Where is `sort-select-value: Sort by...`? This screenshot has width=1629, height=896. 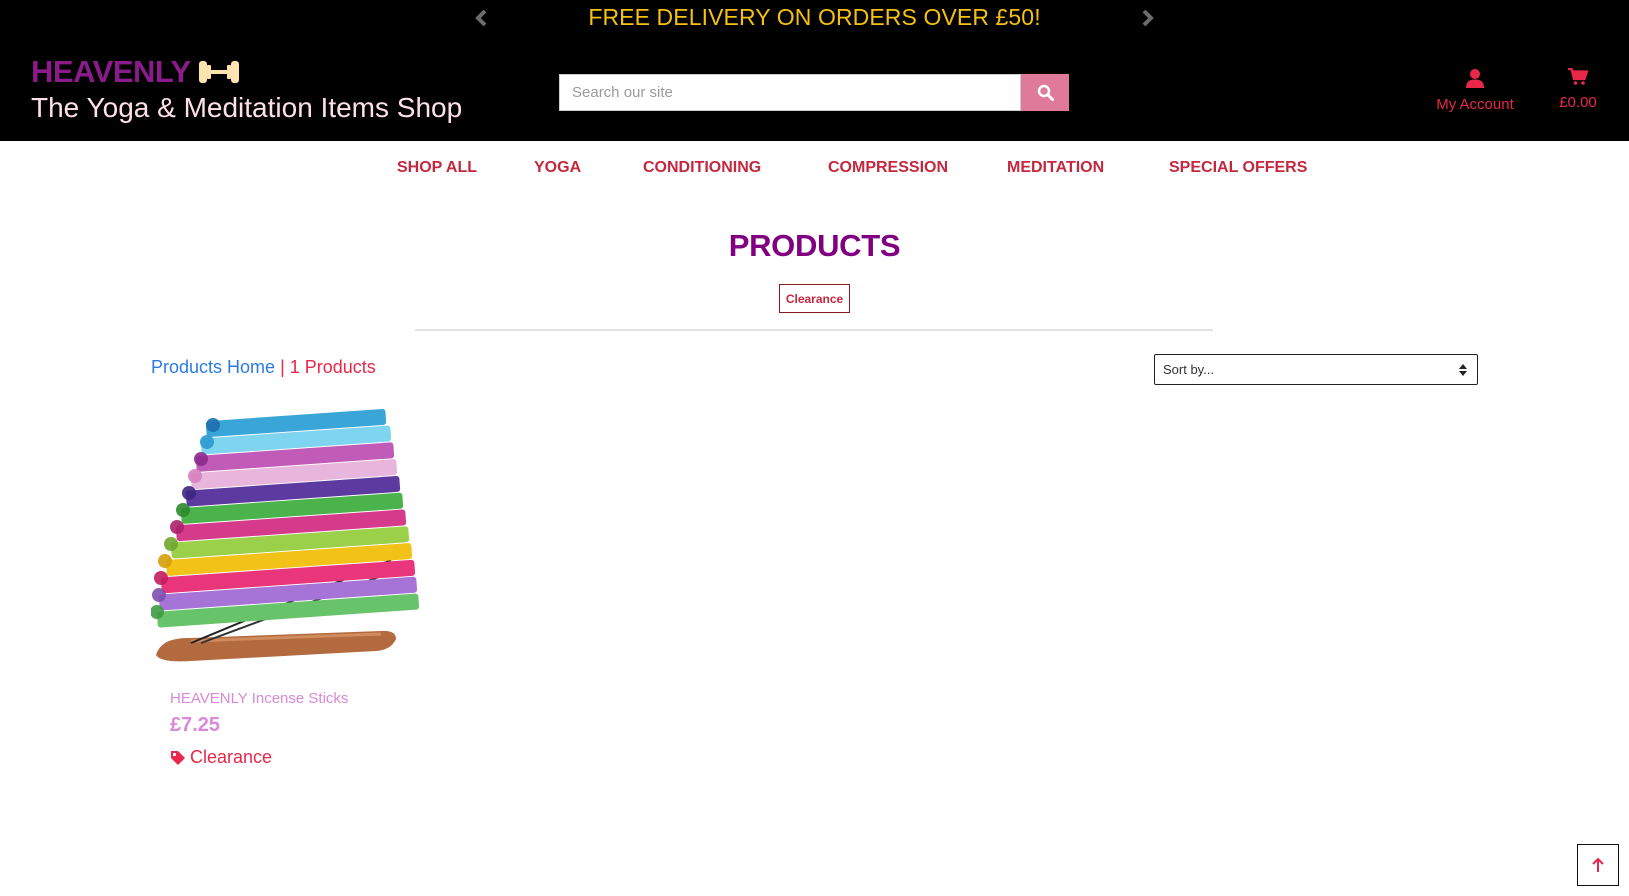 sort-select-value: Sort by... is located at coordinates (1189, 369).